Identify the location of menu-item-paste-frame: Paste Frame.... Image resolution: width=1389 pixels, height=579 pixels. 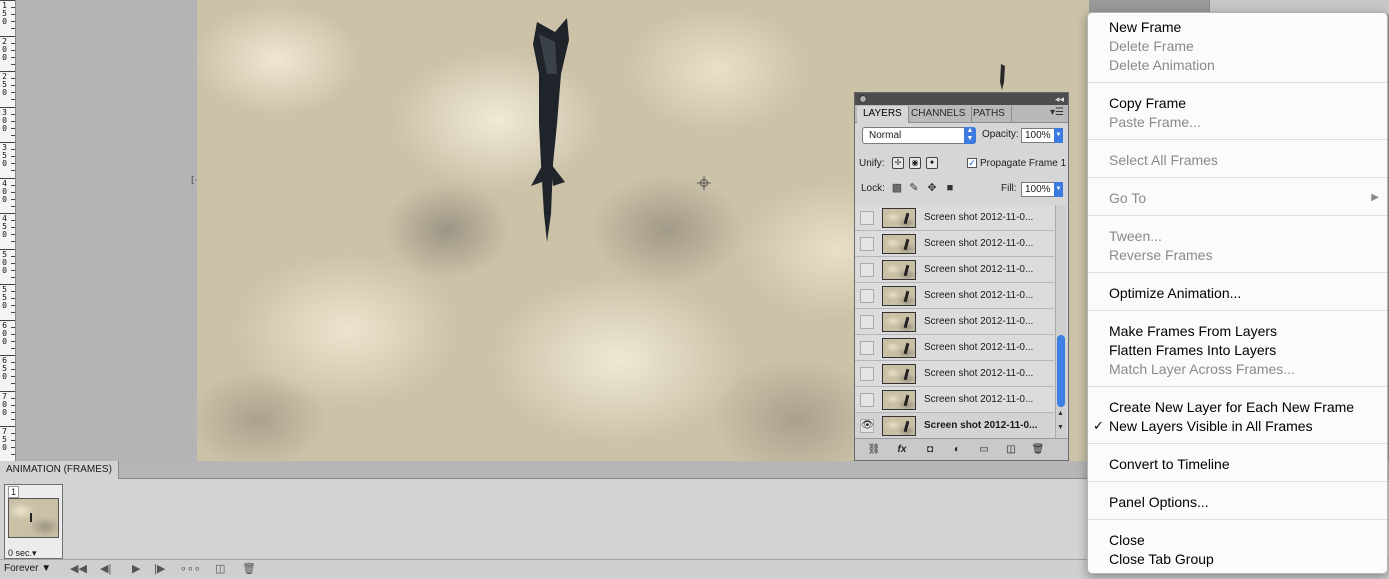
(1155, 122).